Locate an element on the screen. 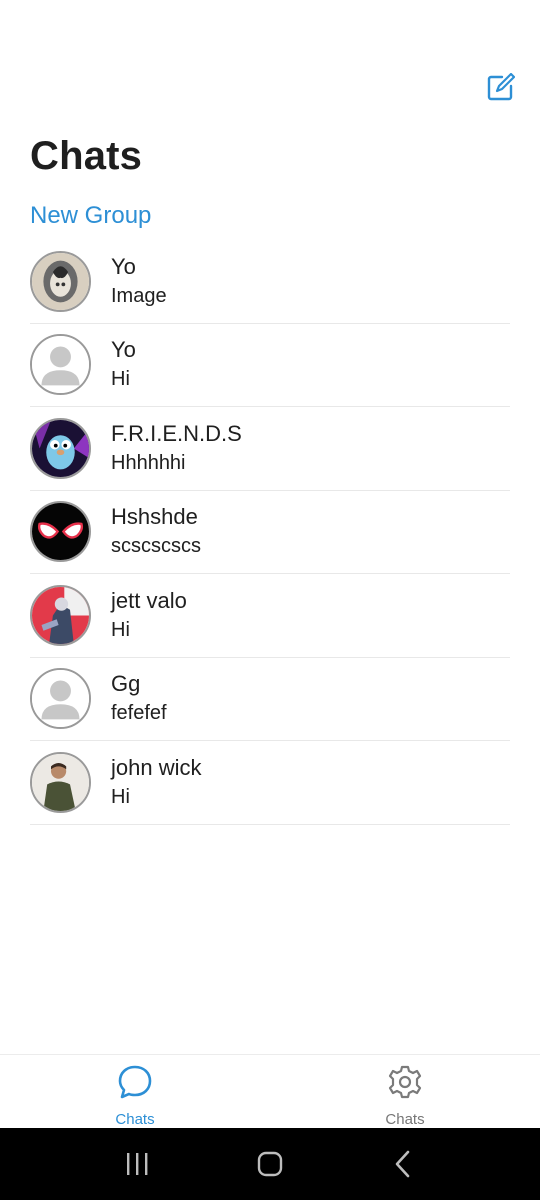 Image resolution: width=540 pixels, height=1200 pixels. compose-button is located at coordinates (500, 88).